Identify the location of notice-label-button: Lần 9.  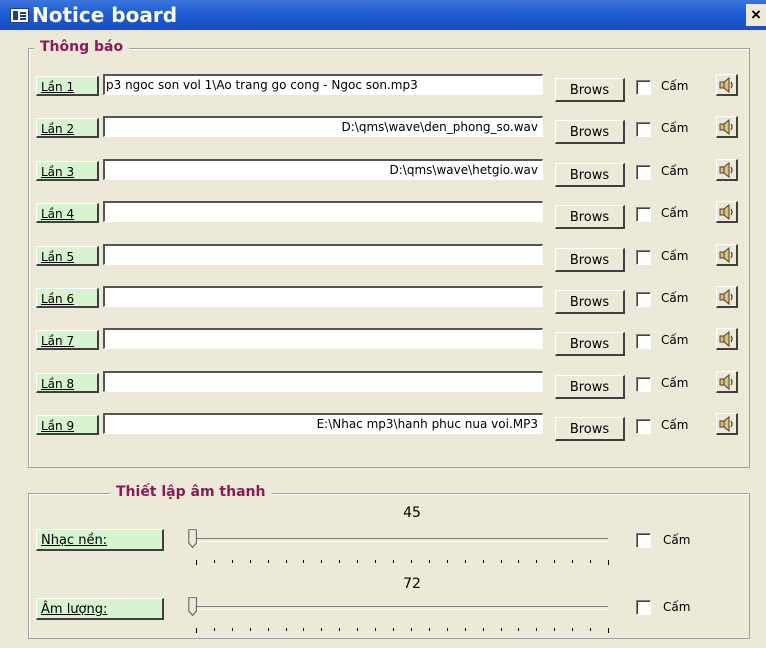
(67, 425).